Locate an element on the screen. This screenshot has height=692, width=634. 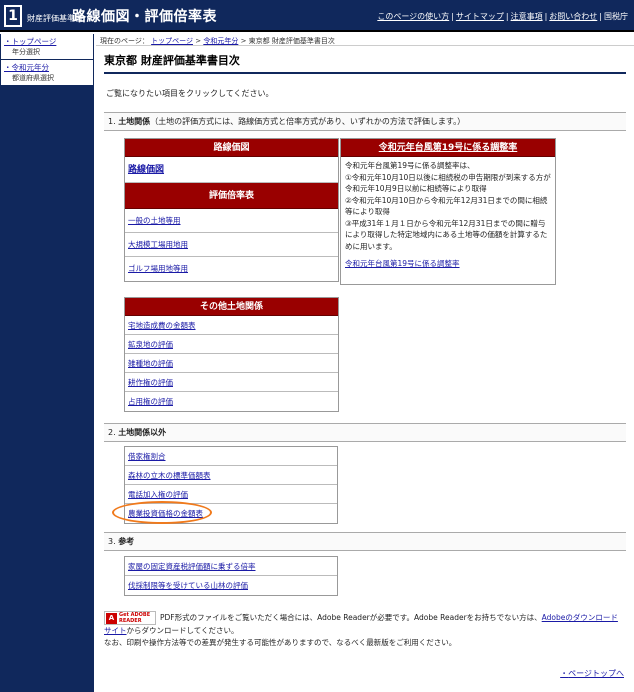
sidebar-item-reiwa: 令和元年分 都道府県選択 is located at coordinates (47, 73).